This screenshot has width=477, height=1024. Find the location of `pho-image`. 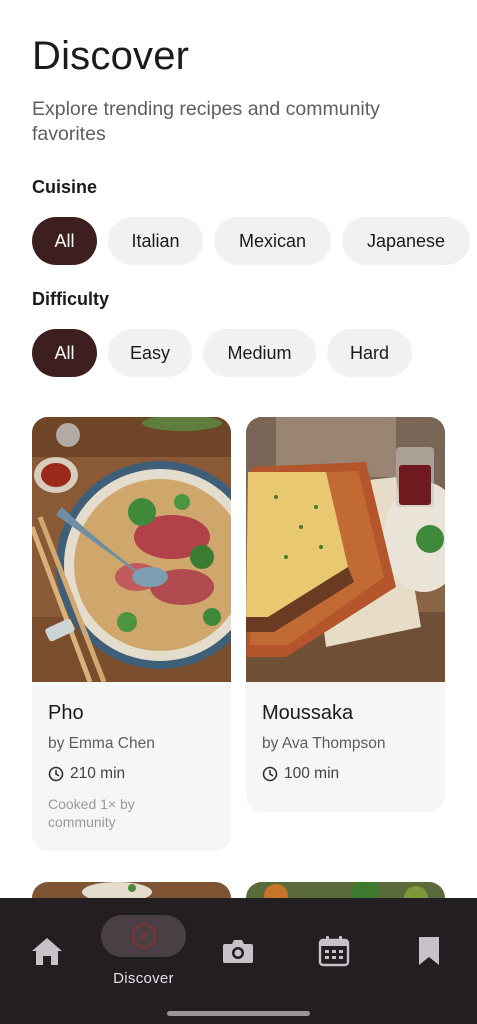

pho-image is located at coordinates (131, 549).